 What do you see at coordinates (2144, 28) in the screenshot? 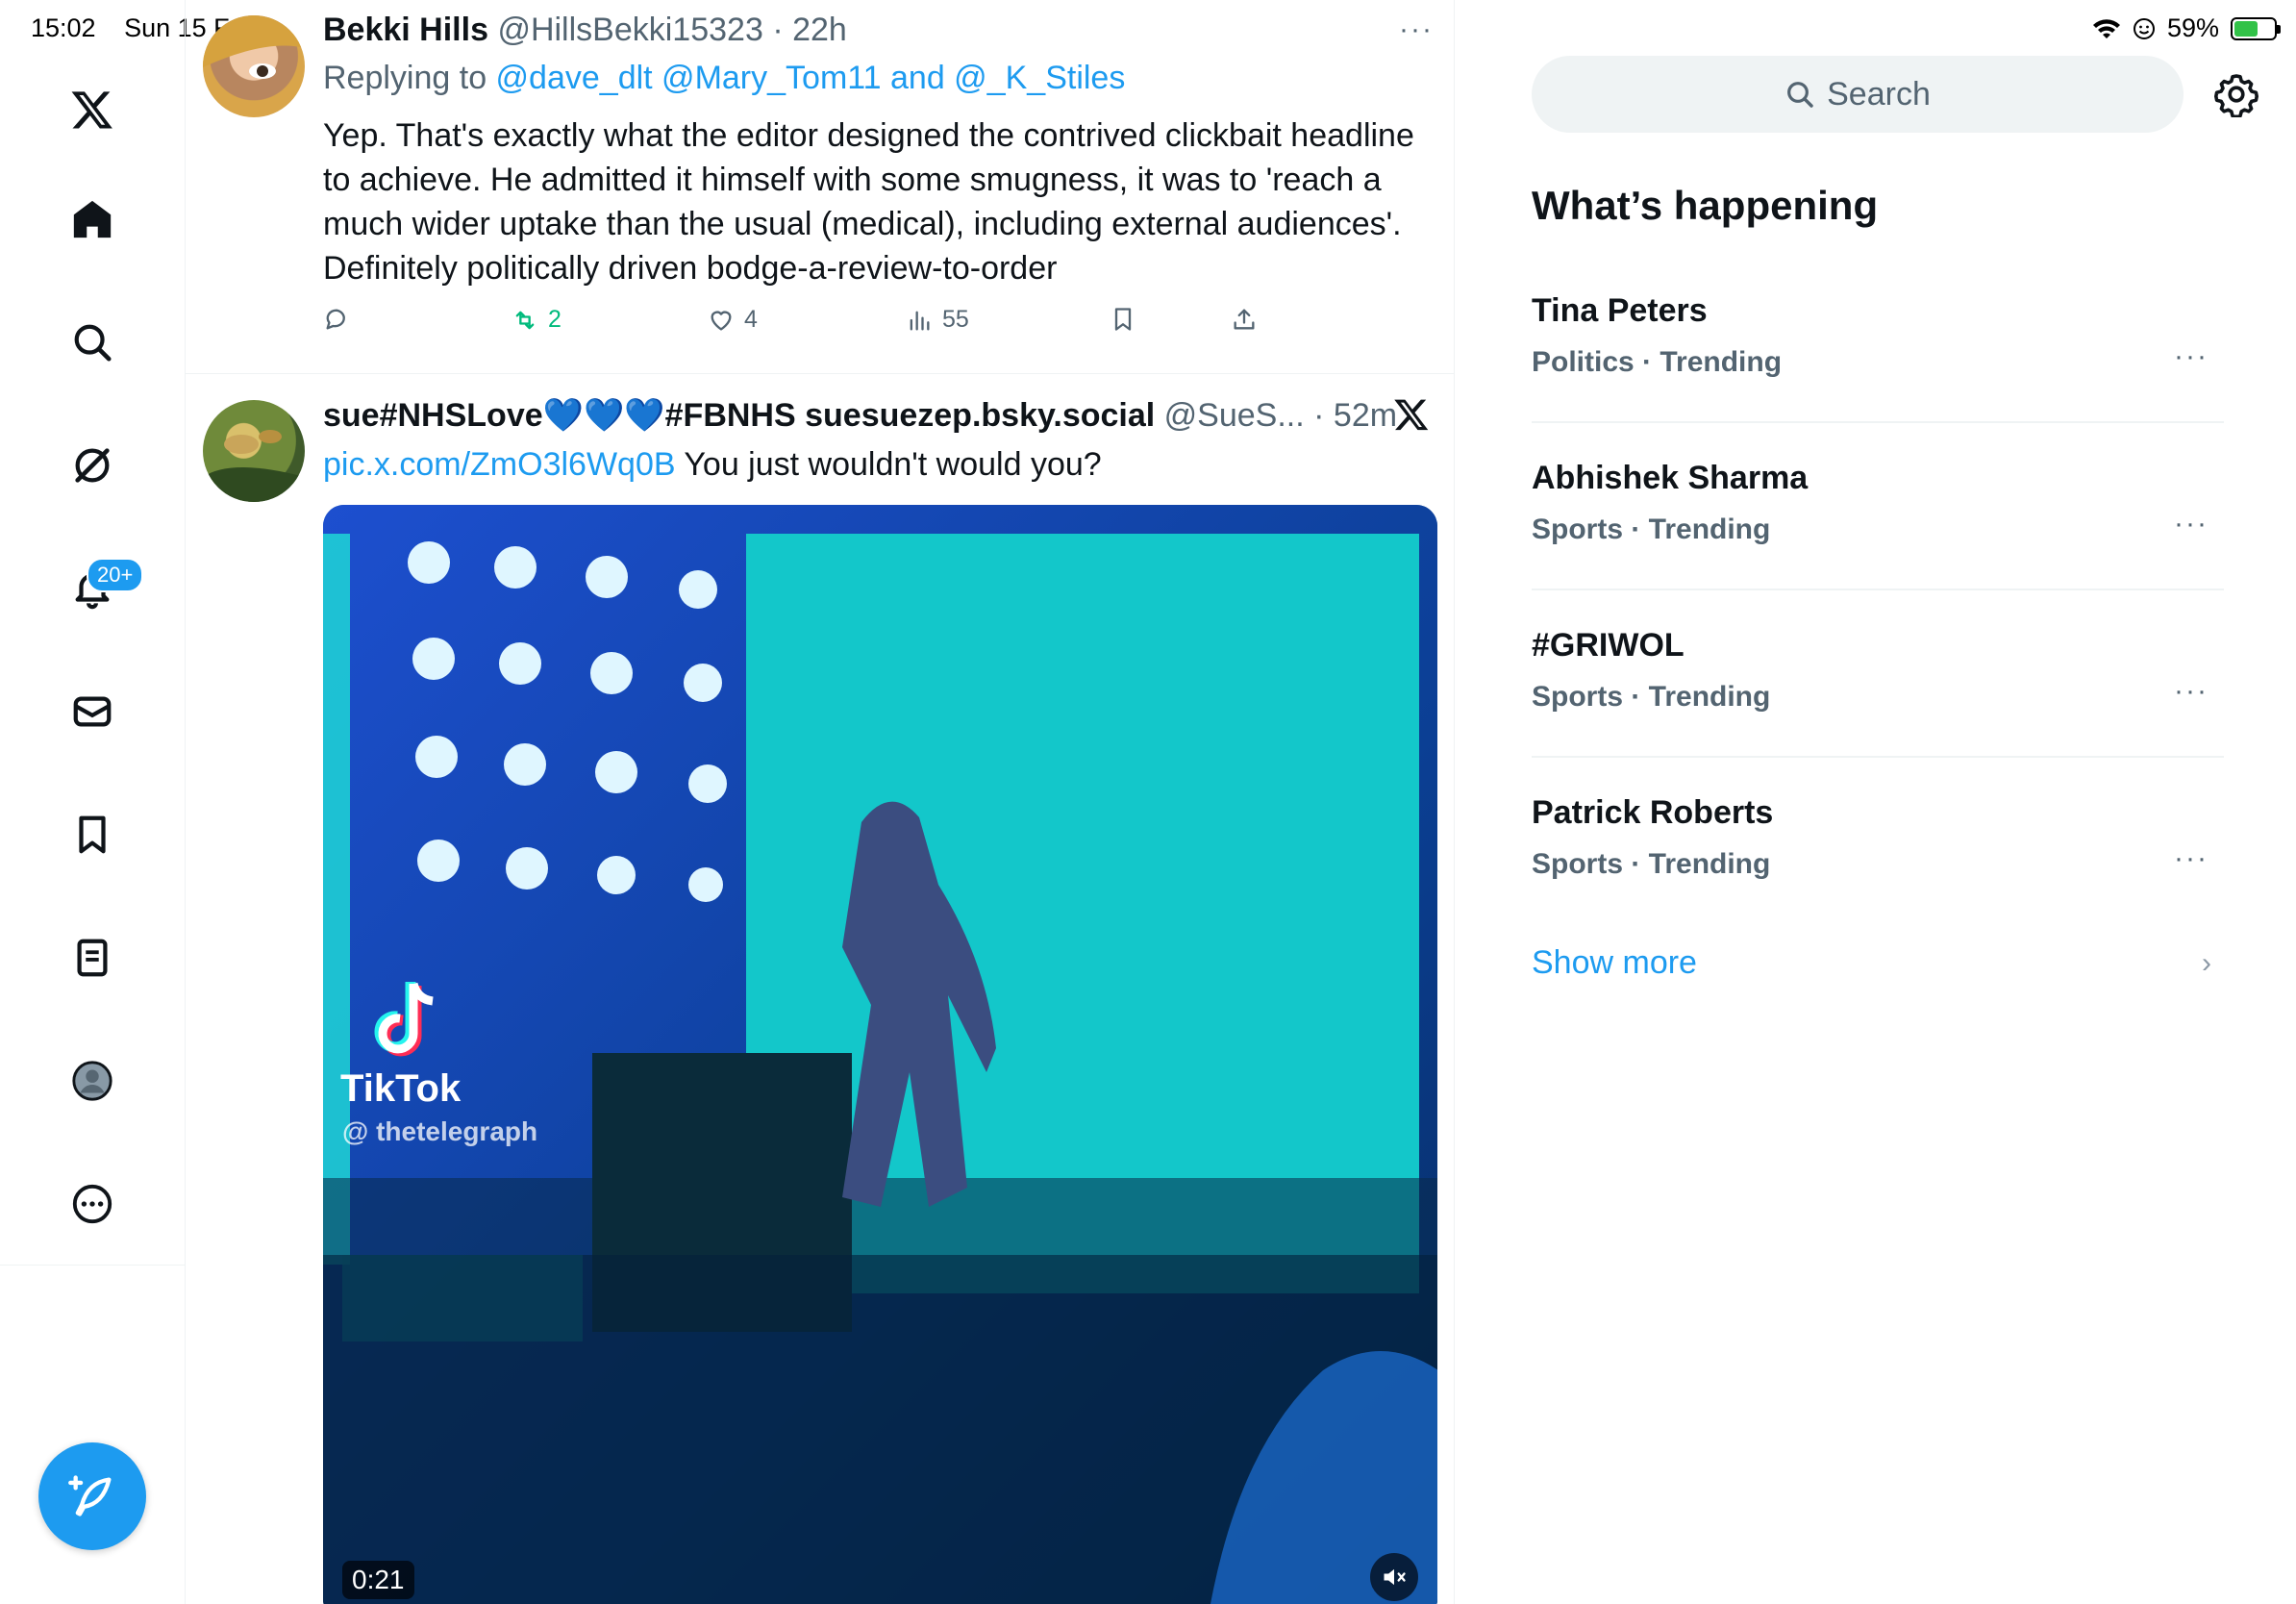
I see `focus-icon` at bounding box center [2144, 28].